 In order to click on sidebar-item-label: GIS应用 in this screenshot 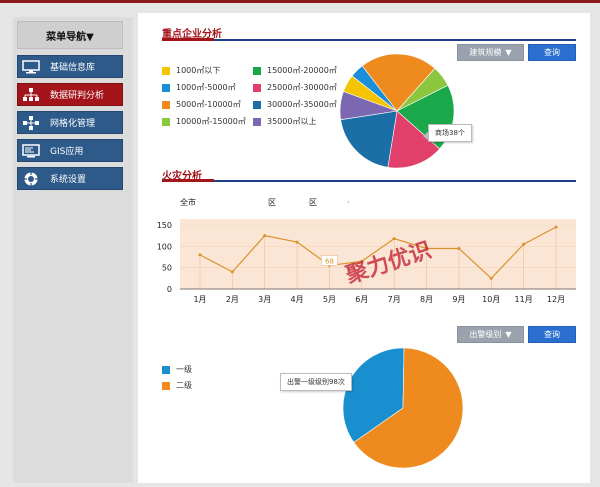, I will do `click(67, 152)`.